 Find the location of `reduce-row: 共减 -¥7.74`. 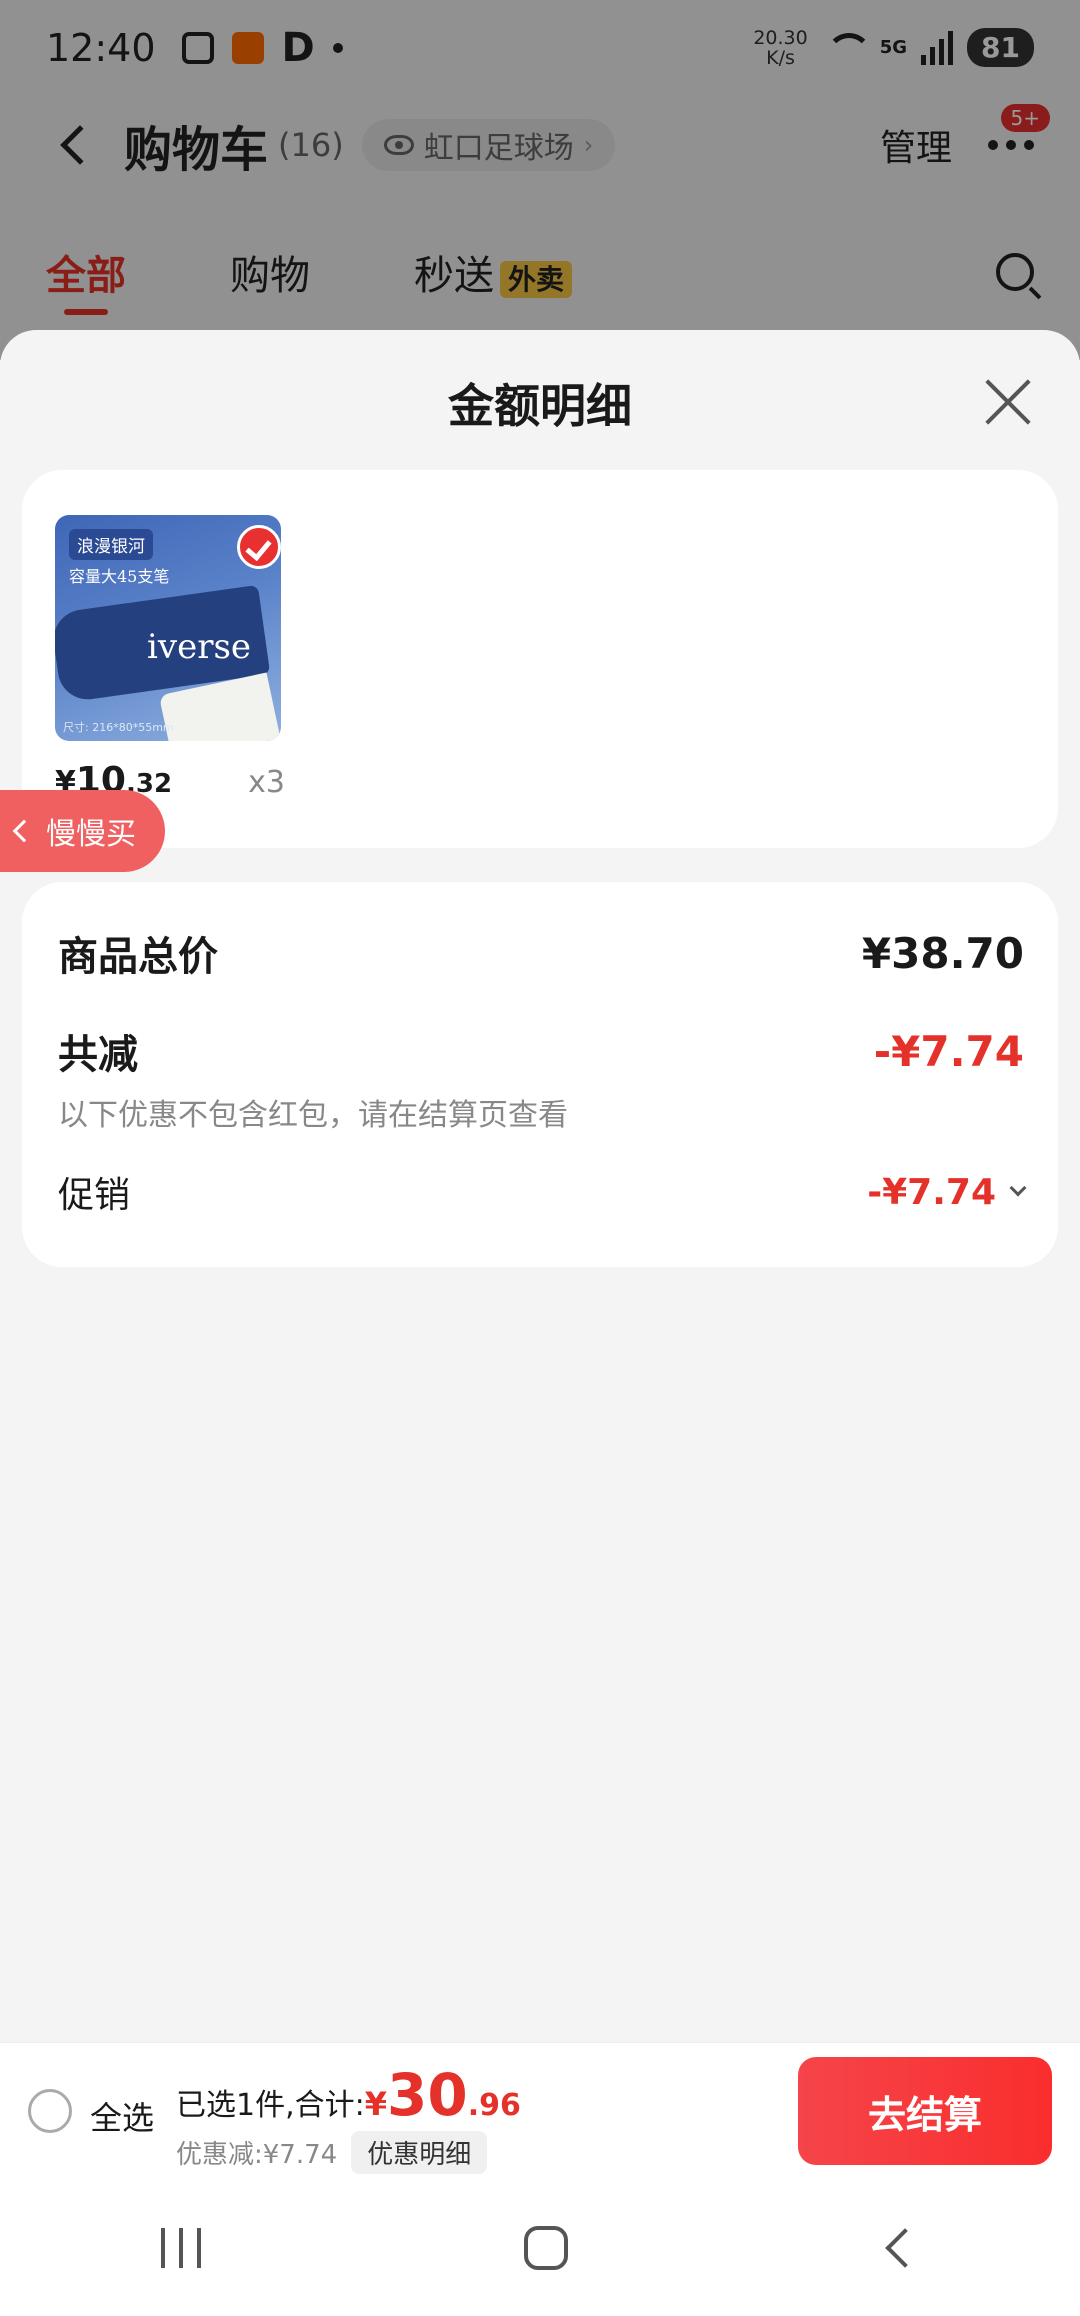

reduce-row: 共减 -¥7.74 is located at coordinates (541, 1051).